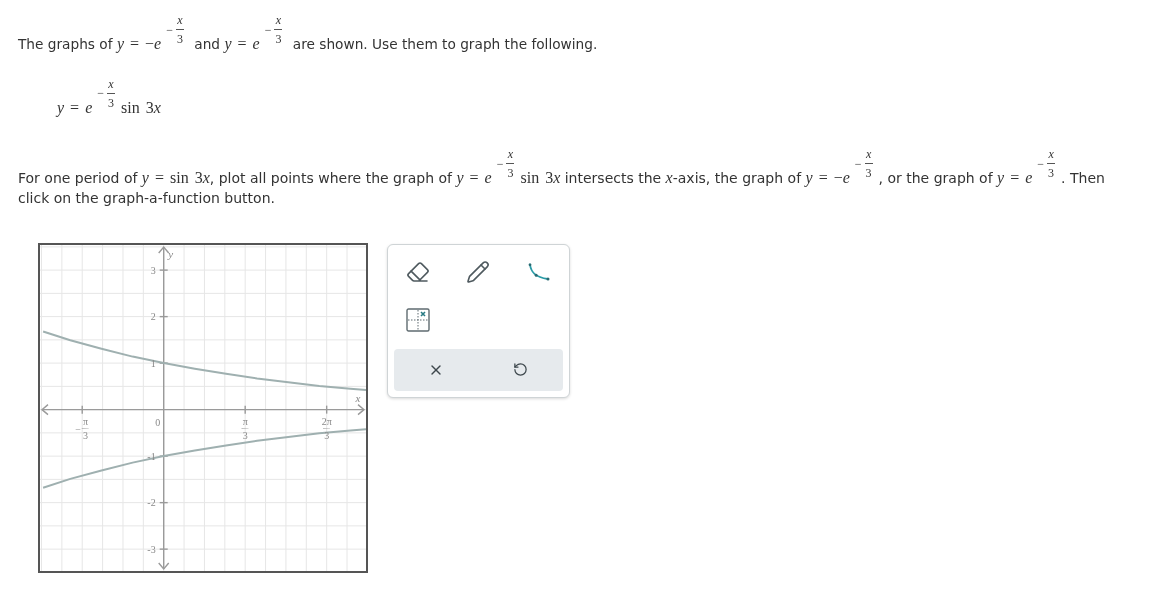 The height and width of the screenshot is (603, 1155). What do you see at coordinates (327, 428) in the screenshot?
I see `tick-label: 2π/3` at bounding box center [327, 428].